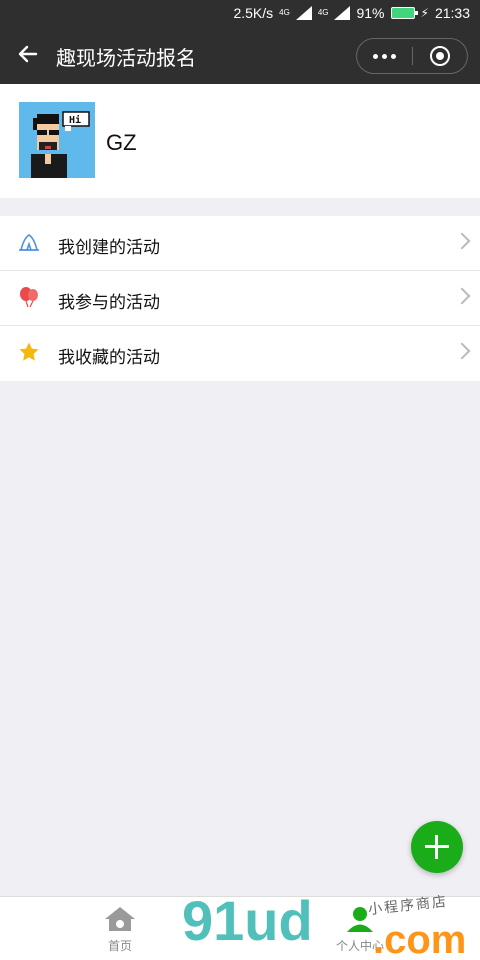  I want to click on tab-home-label: 首页, so click(119, 946).